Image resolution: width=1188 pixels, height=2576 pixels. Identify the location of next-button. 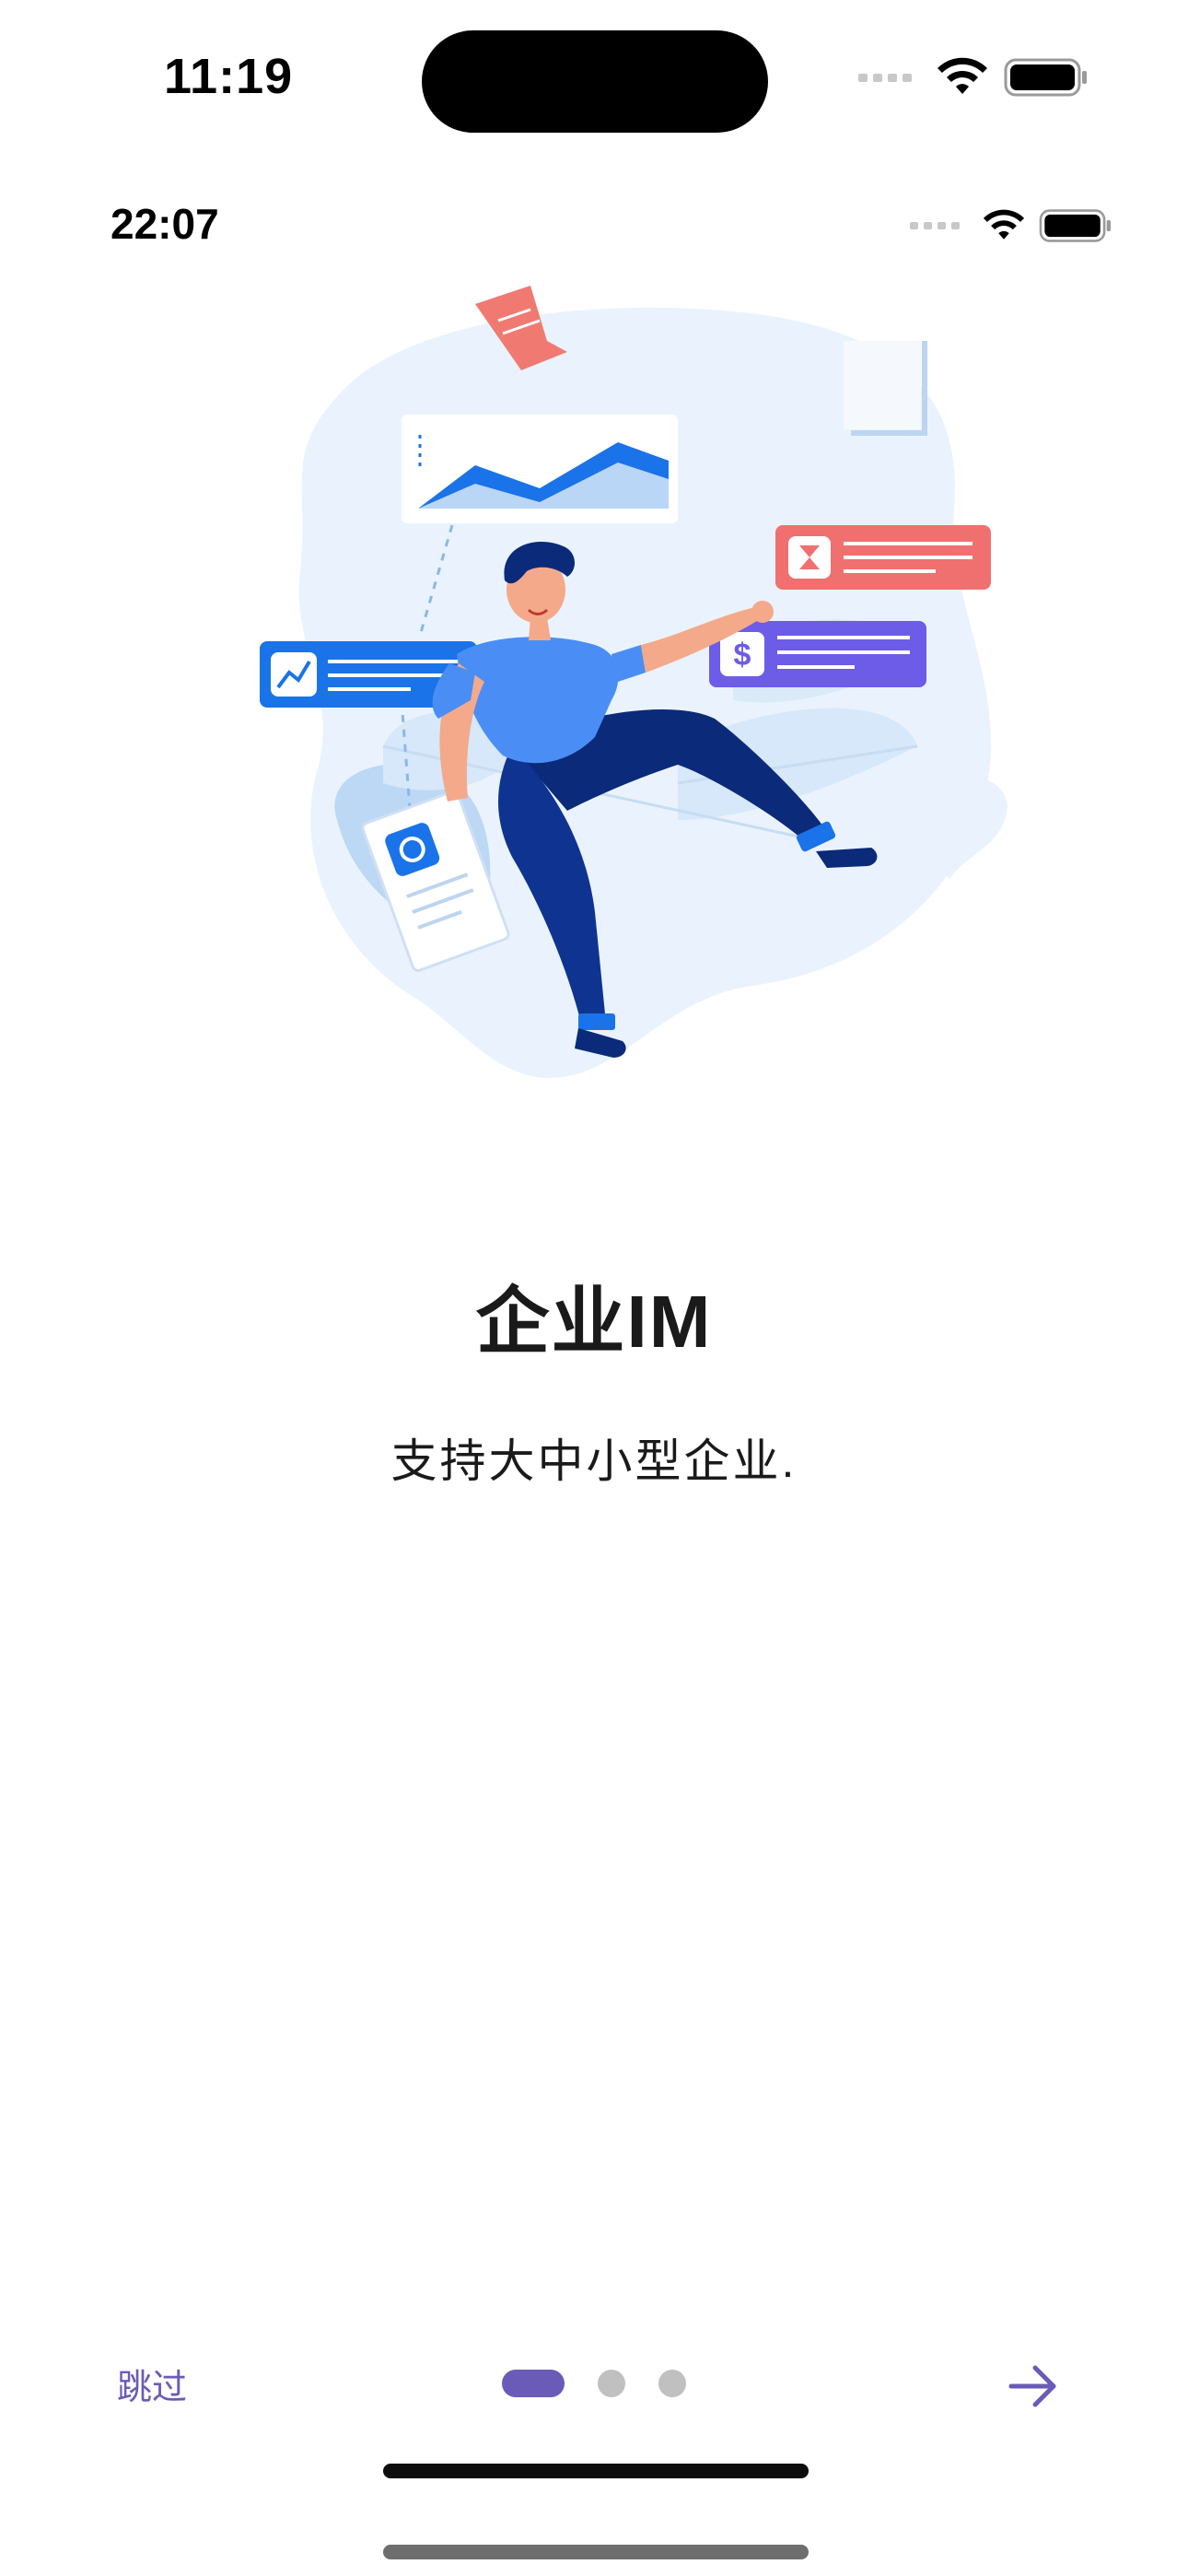
(1033, 2386).